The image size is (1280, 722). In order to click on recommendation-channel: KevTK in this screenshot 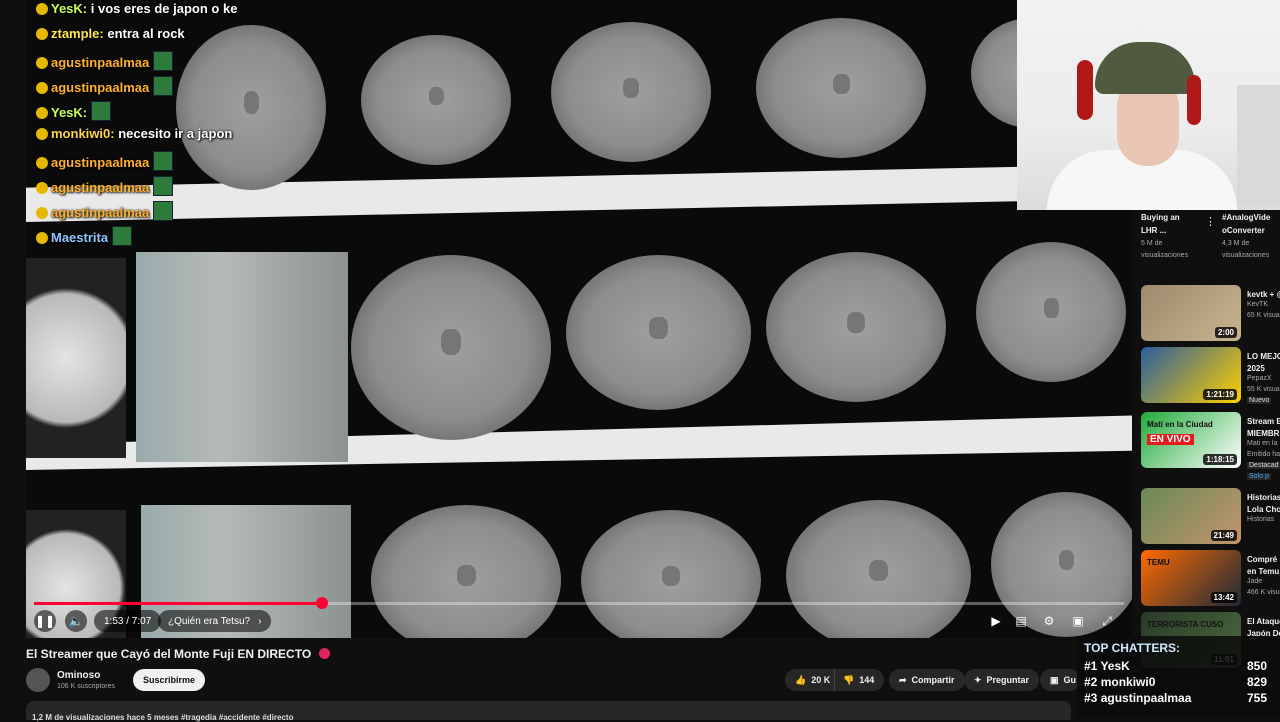, I will do `click(1257, 304)`.